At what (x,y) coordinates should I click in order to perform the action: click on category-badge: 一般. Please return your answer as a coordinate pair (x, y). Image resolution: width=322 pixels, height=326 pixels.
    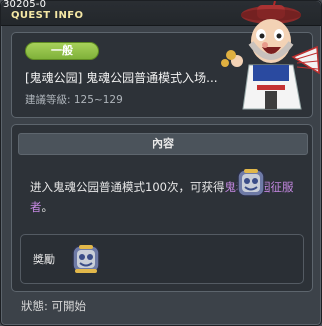
    Looking at the image, I should click on (62, 51).